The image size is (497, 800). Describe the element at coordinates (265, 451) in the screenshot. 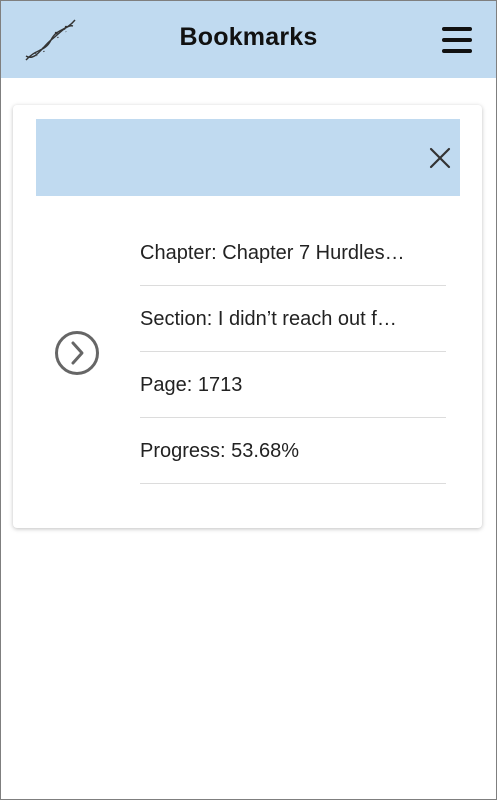

I see `progress-value: 53.68%` at that location.